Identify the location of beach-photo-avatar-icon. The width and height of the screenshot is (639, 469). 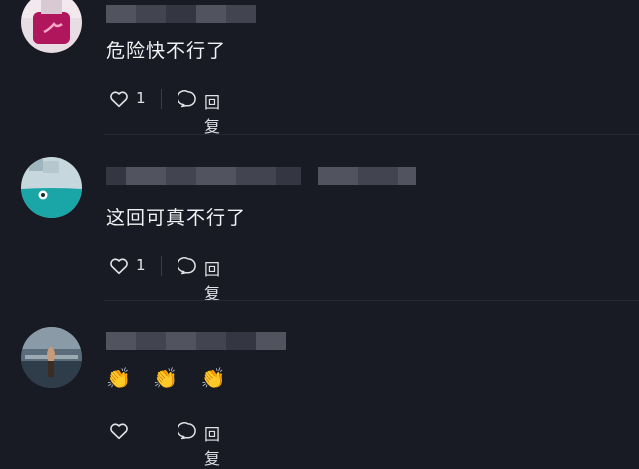
(51, 357).